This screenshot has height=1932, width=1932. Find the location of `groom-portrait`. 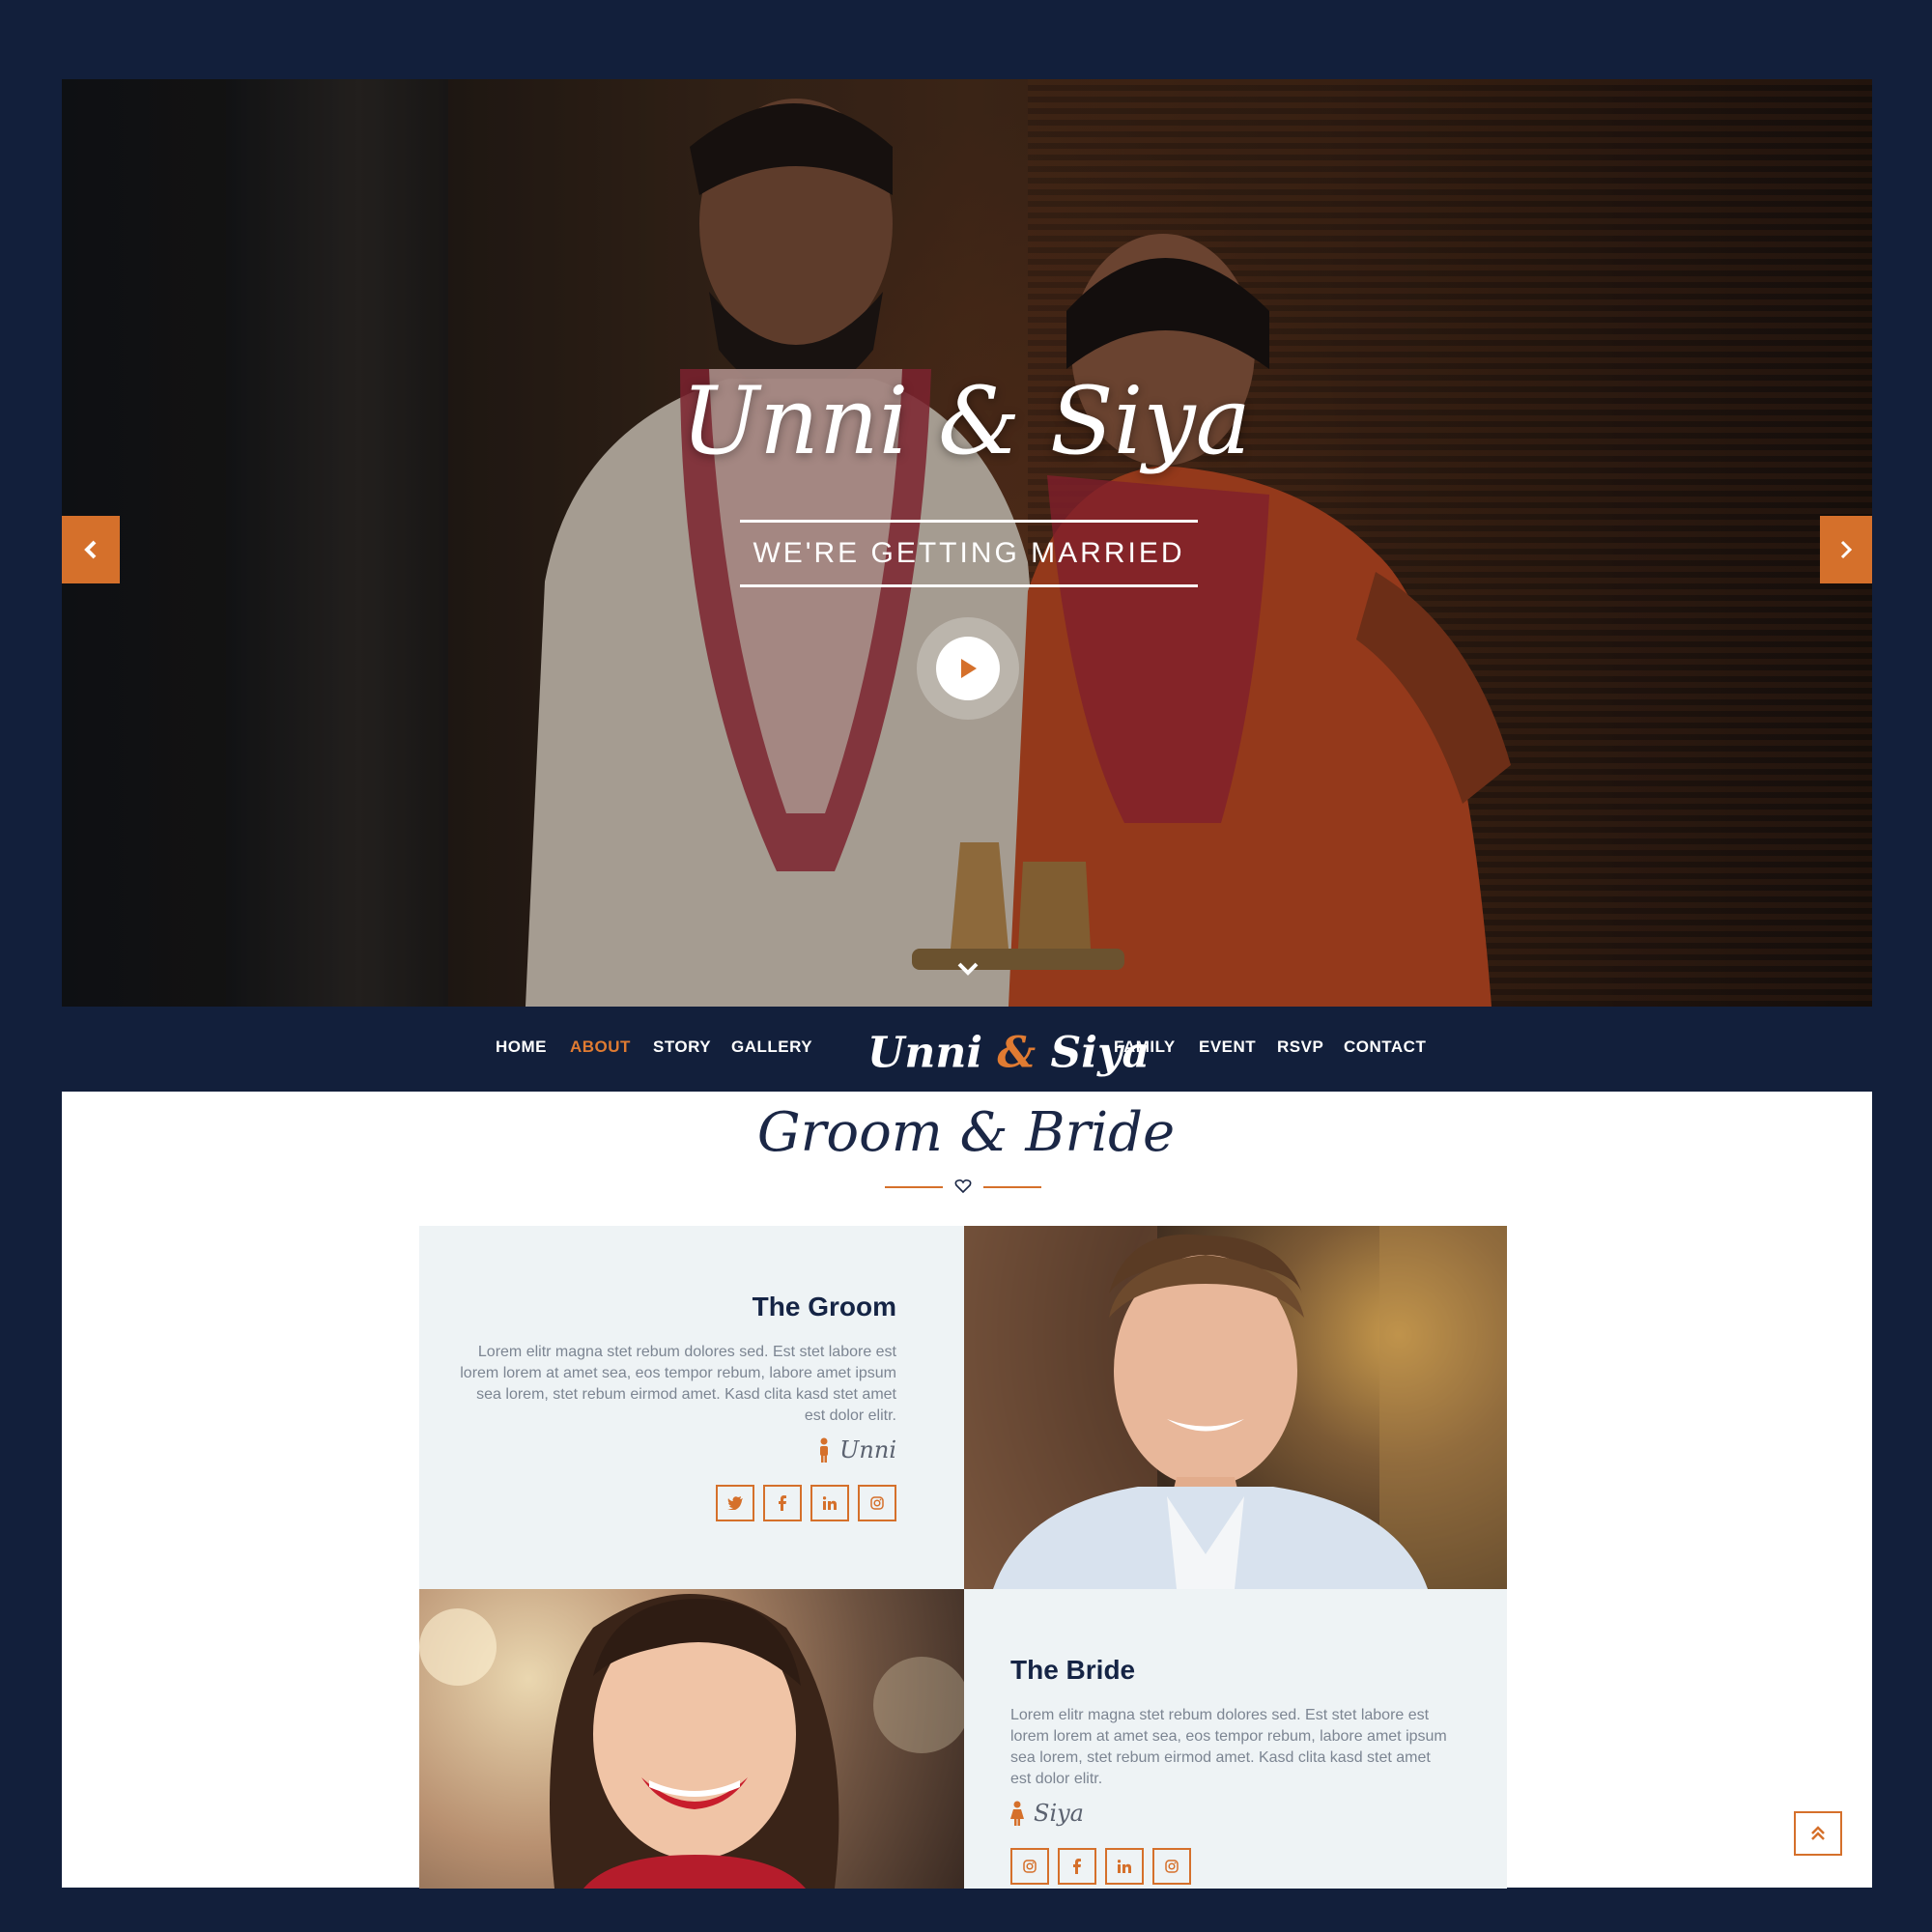

groom-portrait is located at coordinates (1235, 1407).